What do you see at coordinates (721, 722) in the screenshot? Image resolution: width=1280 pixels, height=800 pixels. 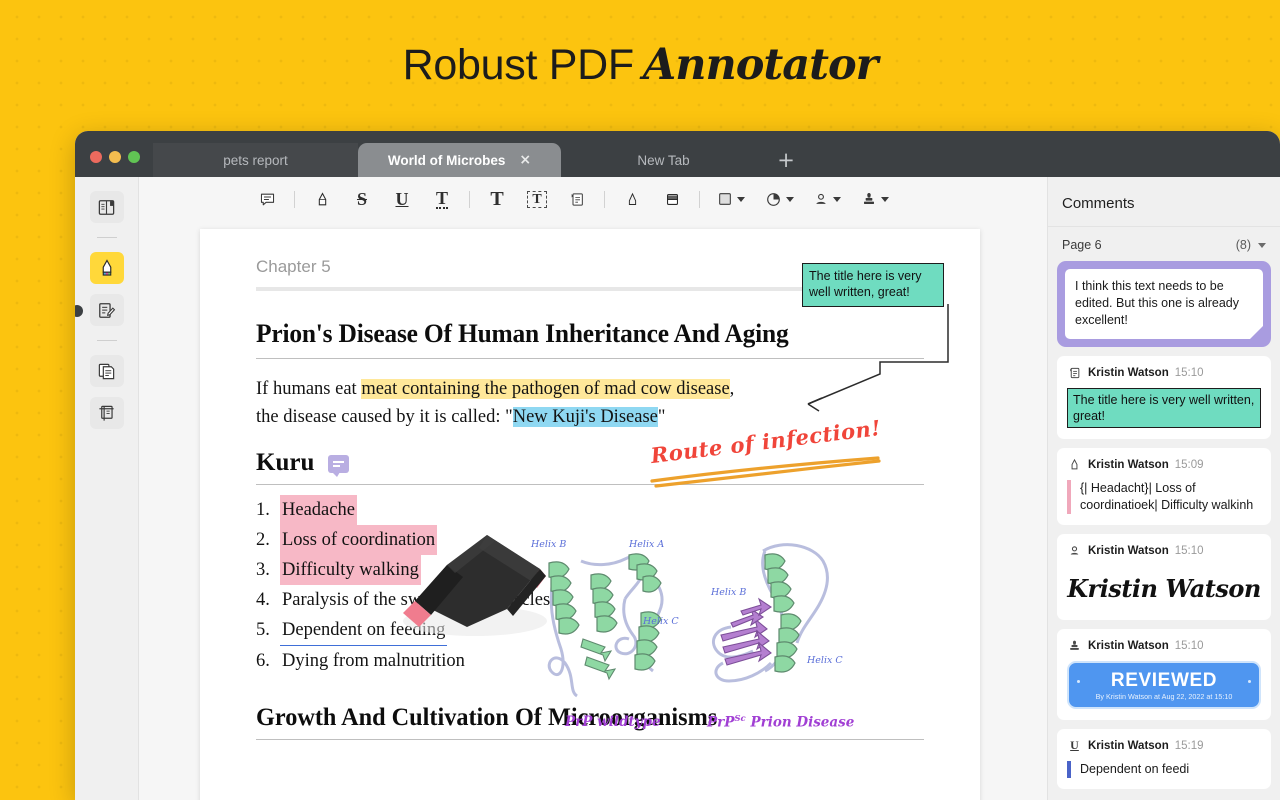 I see `figure-caption-prion-main: PrP` at bounding box center [721, 722].